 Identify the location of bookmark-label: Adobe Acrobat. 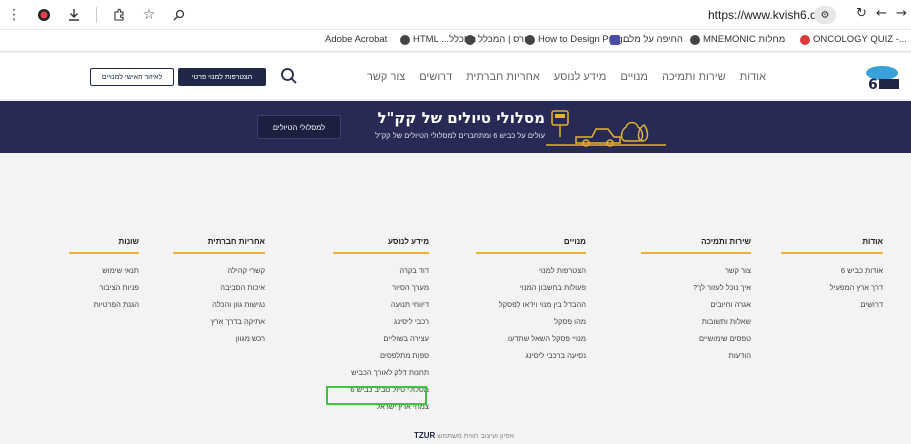
(356, 39).